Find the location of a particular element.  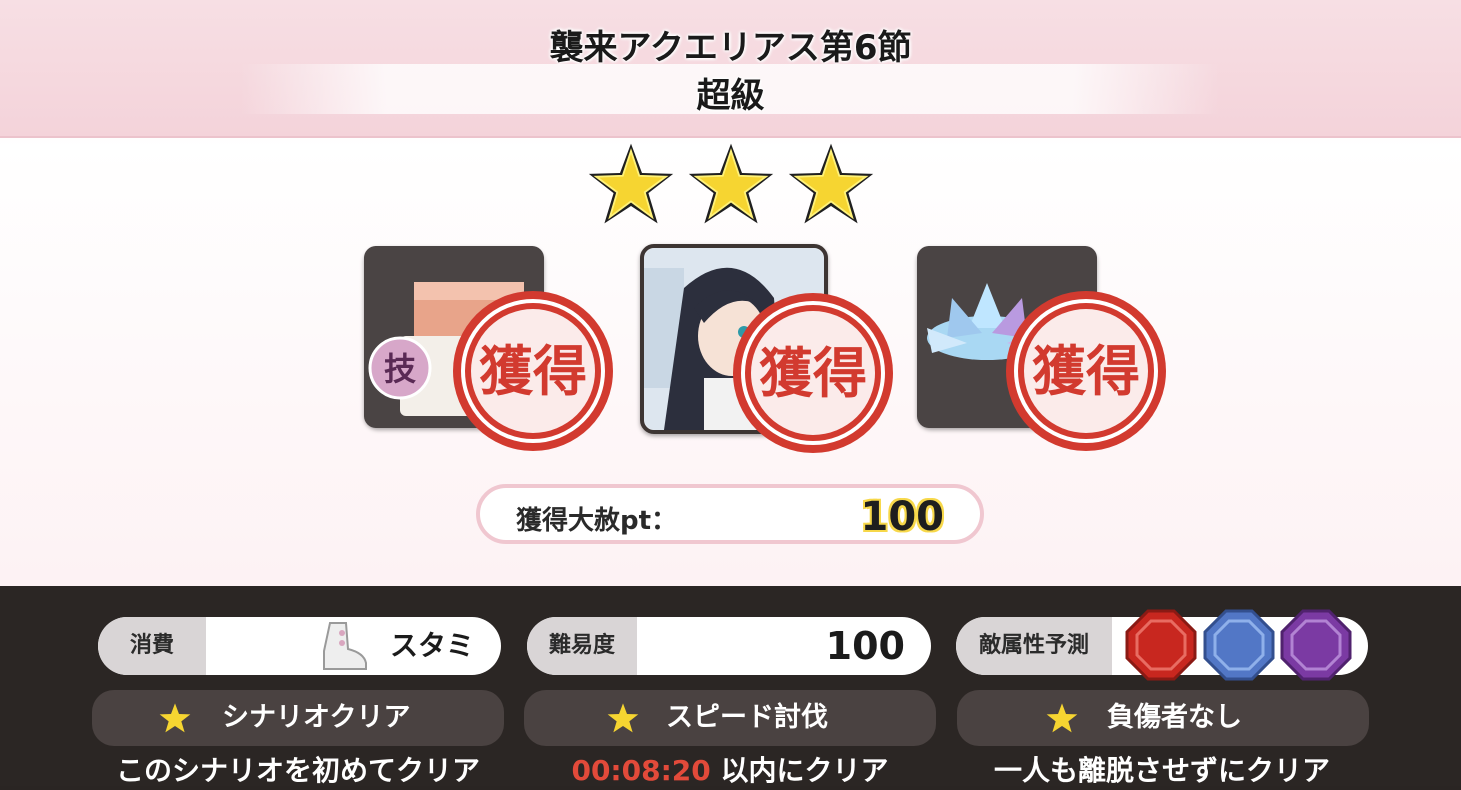

fire-attribute-icon is located at coordinates (1161, 645).